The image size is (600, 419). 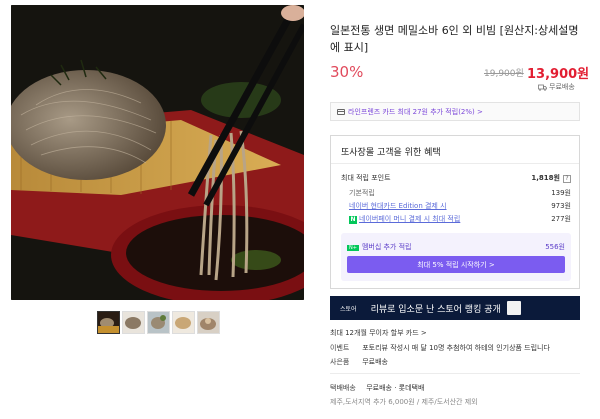 I want to click on delivery-extra-text: 제주,도서지역 추가 6,000원 / 제주/도서산간 제외, so click(x=404, y=402).